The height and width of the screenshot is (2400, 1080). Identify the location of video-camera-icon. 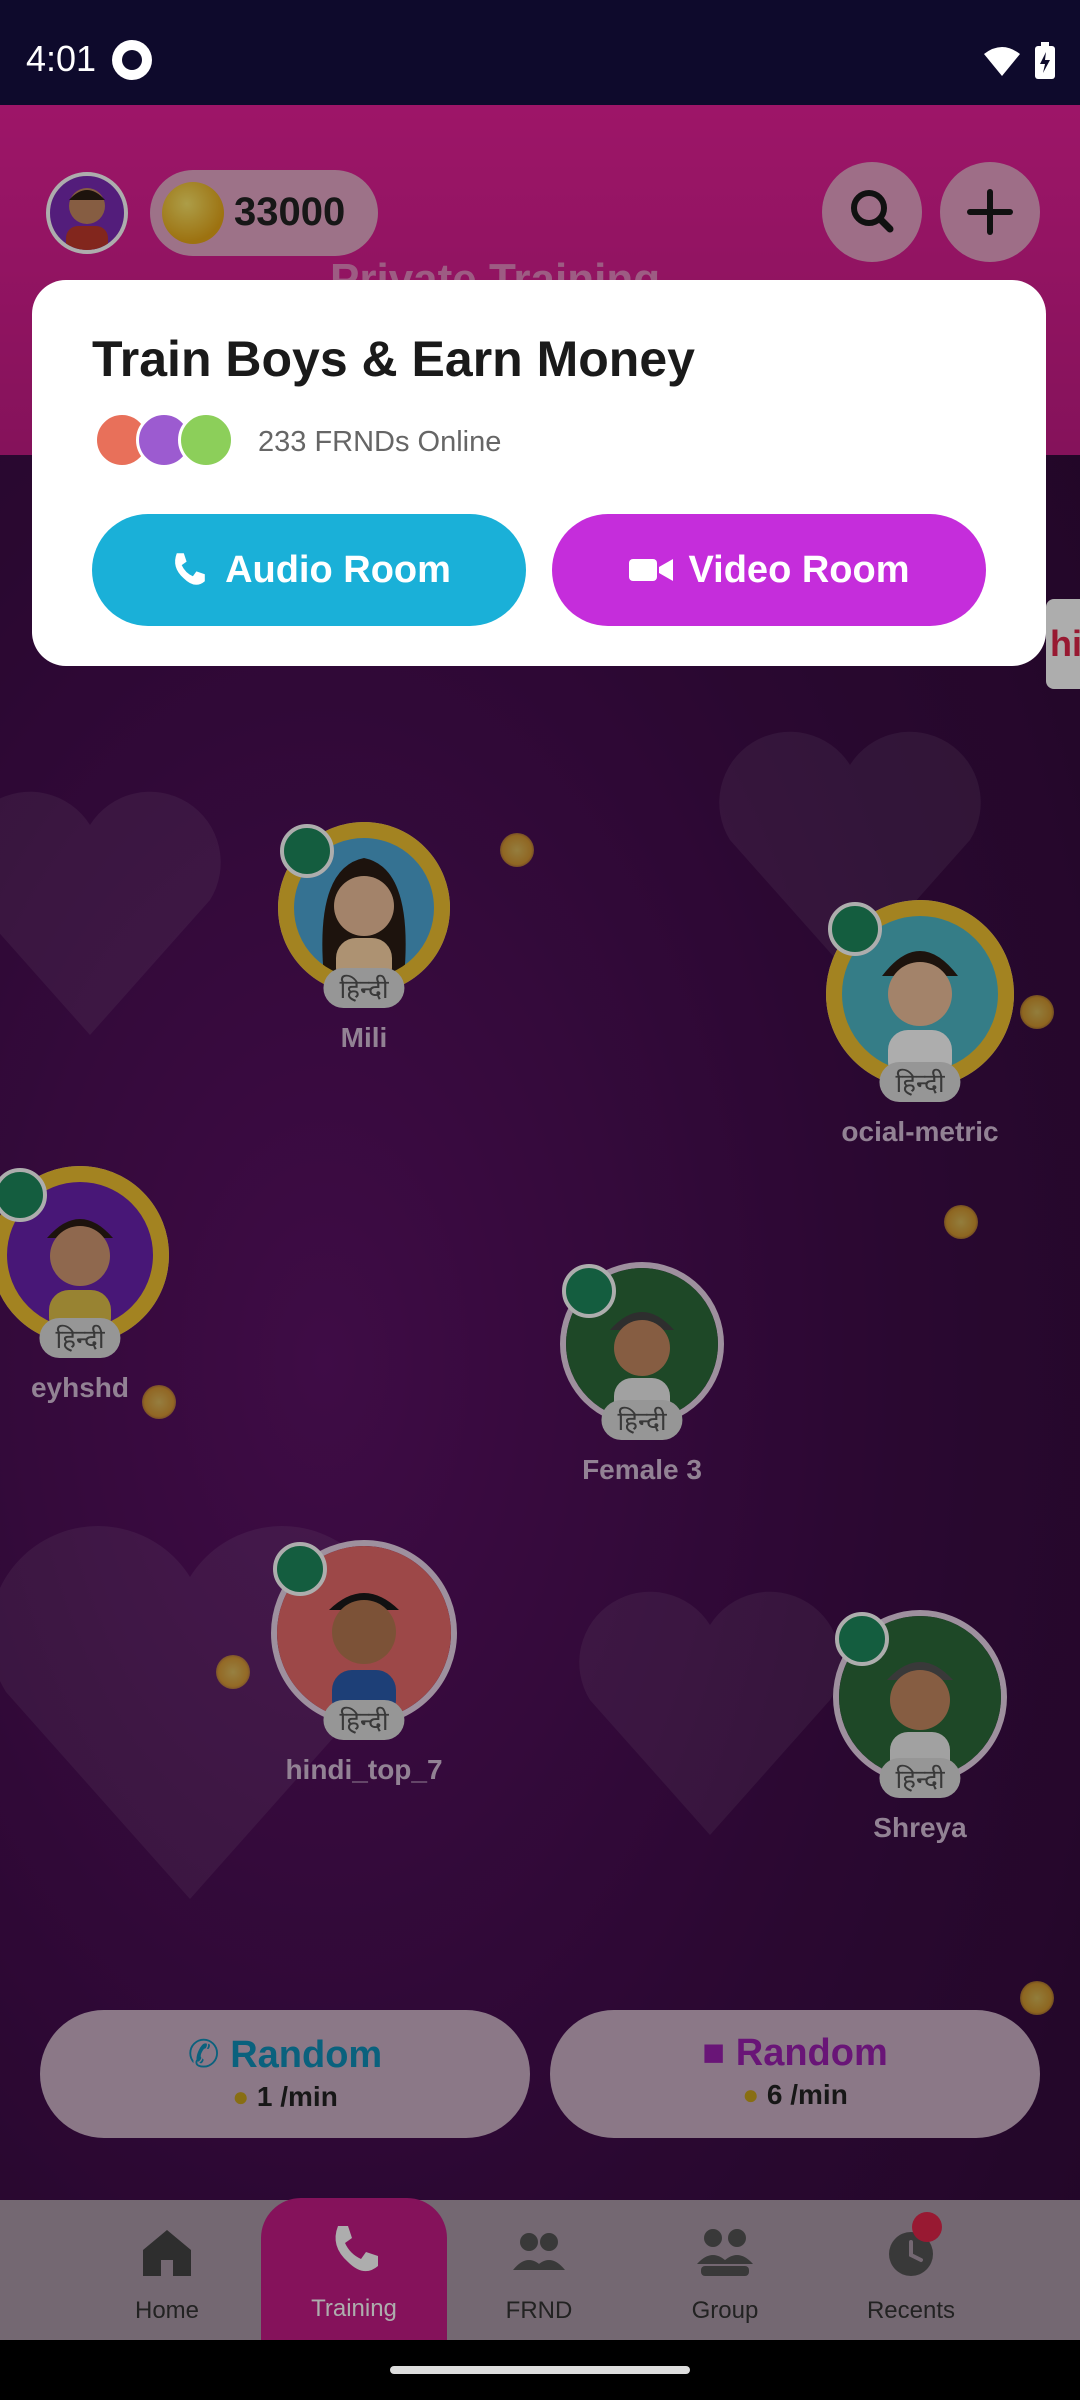
(650, 570).